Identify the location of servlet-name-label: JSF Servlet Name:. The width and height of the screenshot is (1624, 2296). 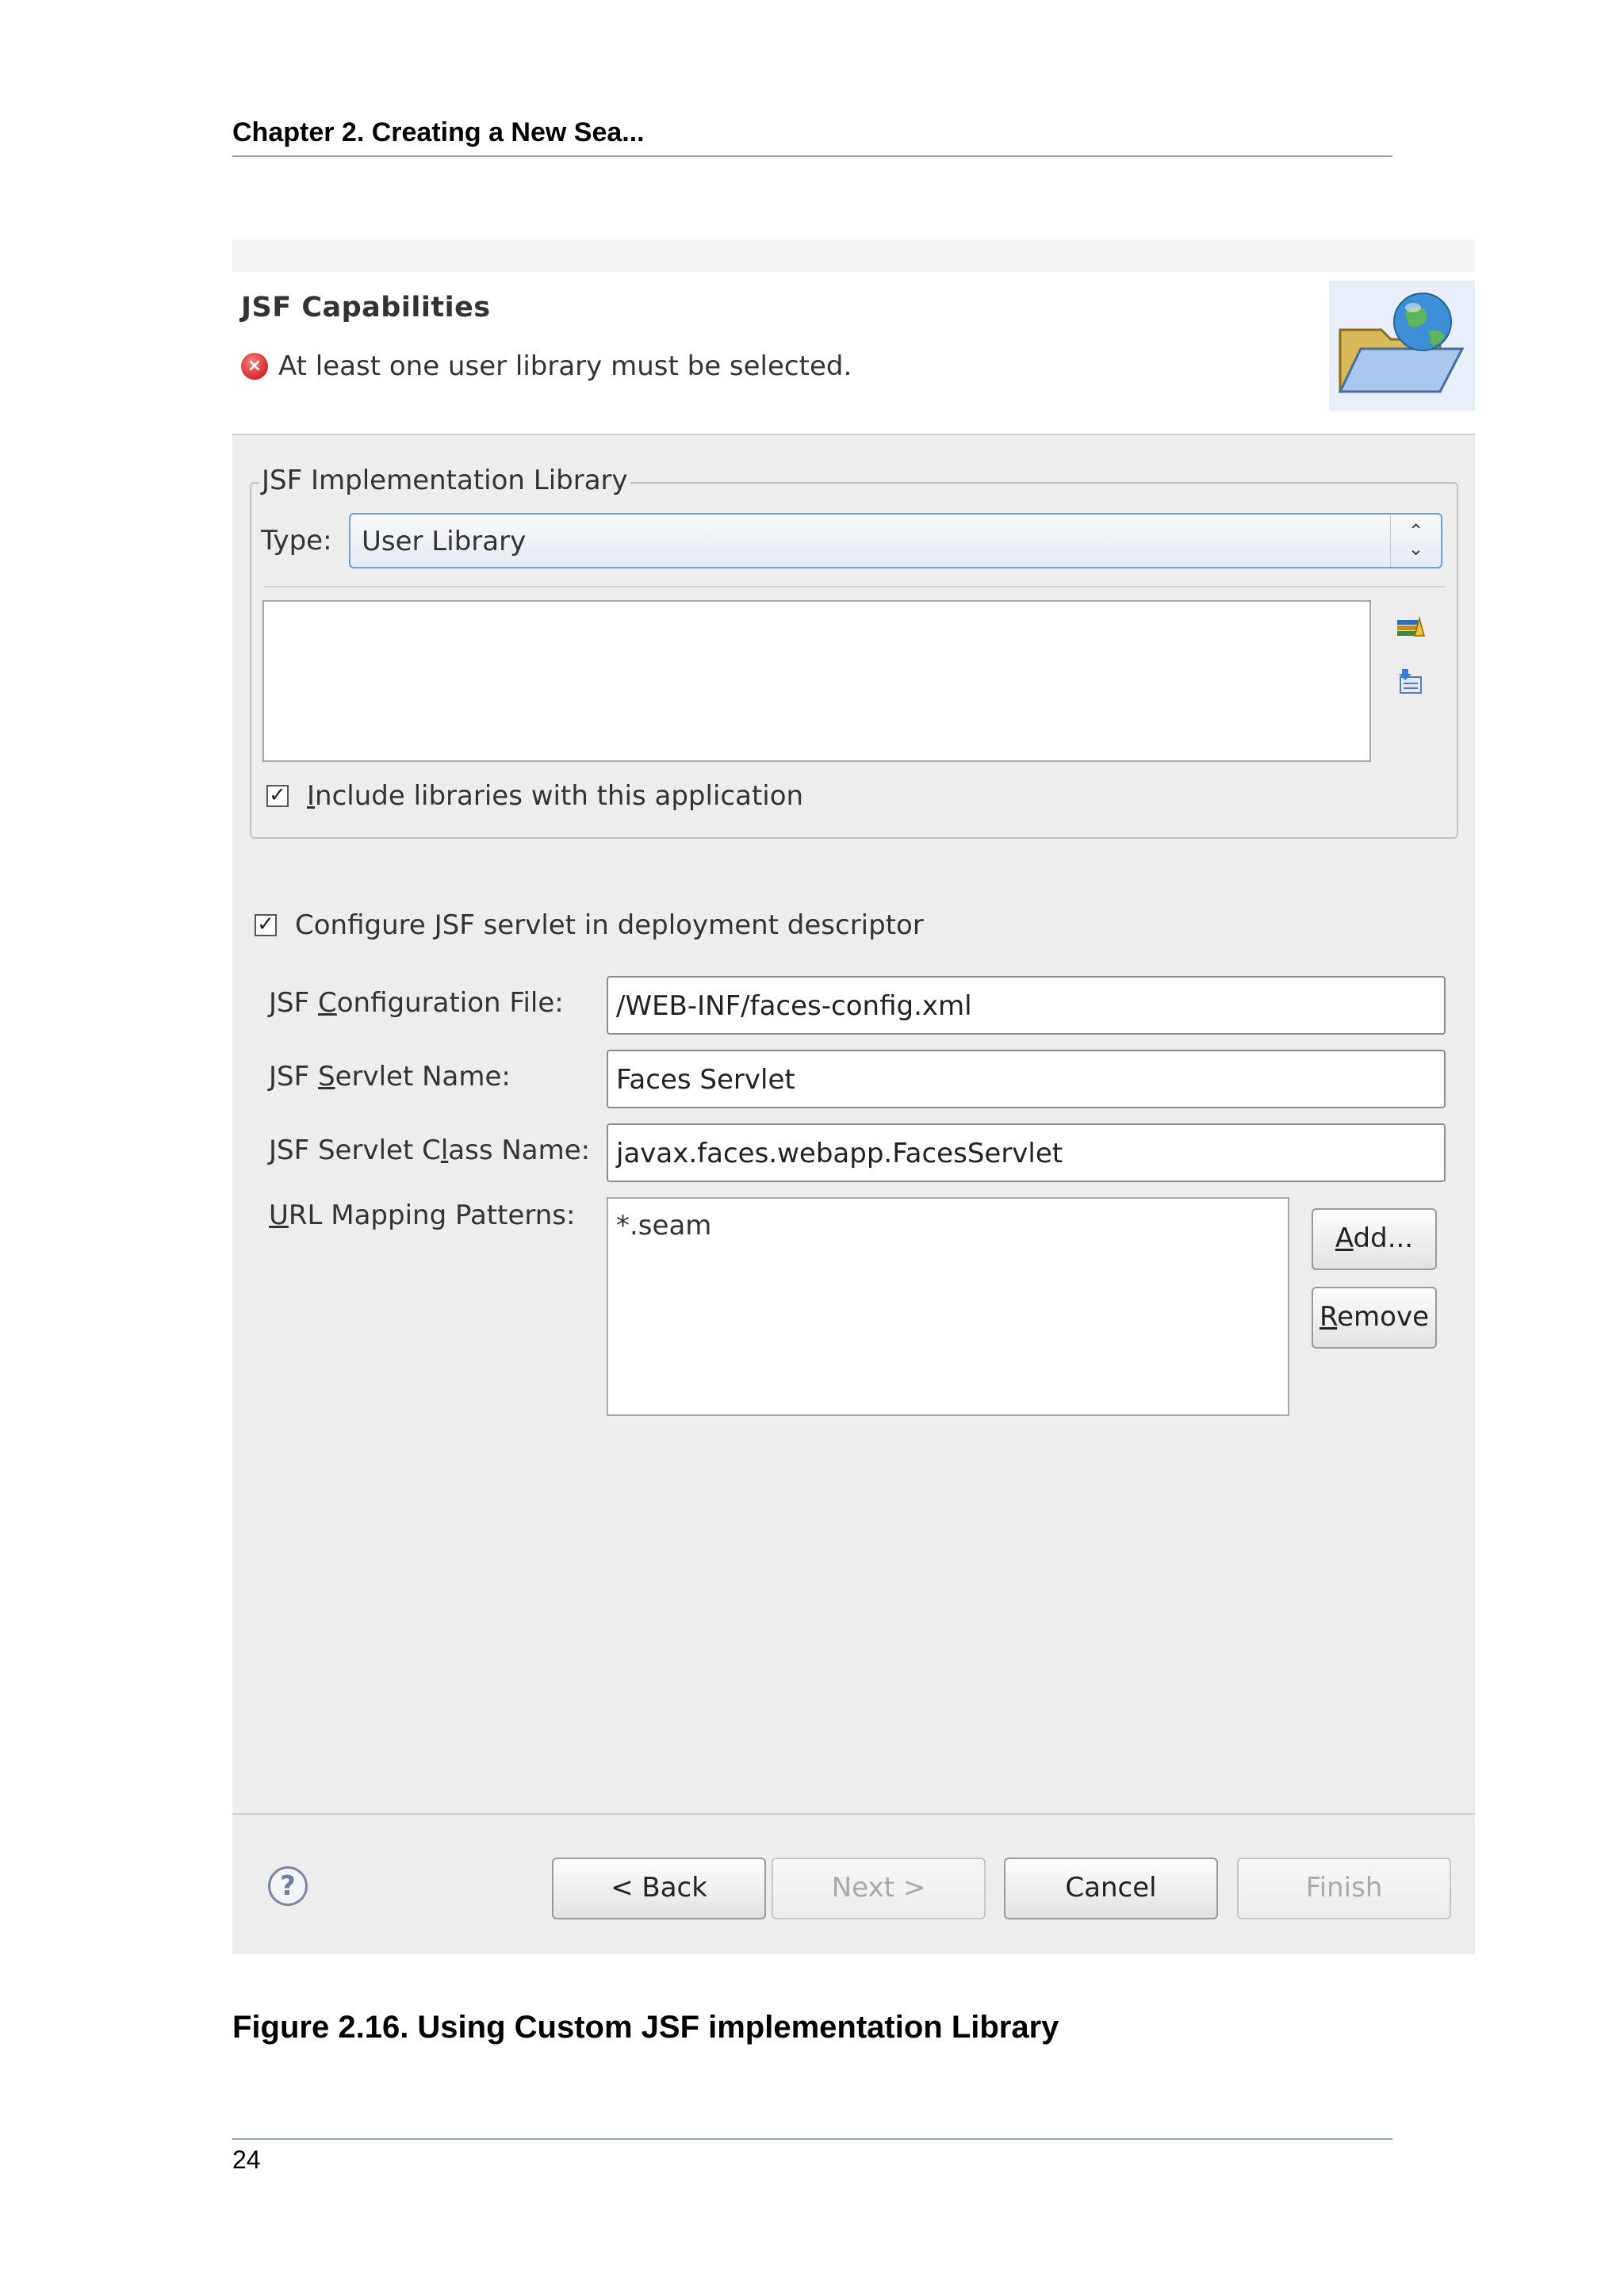
(390, 1077).